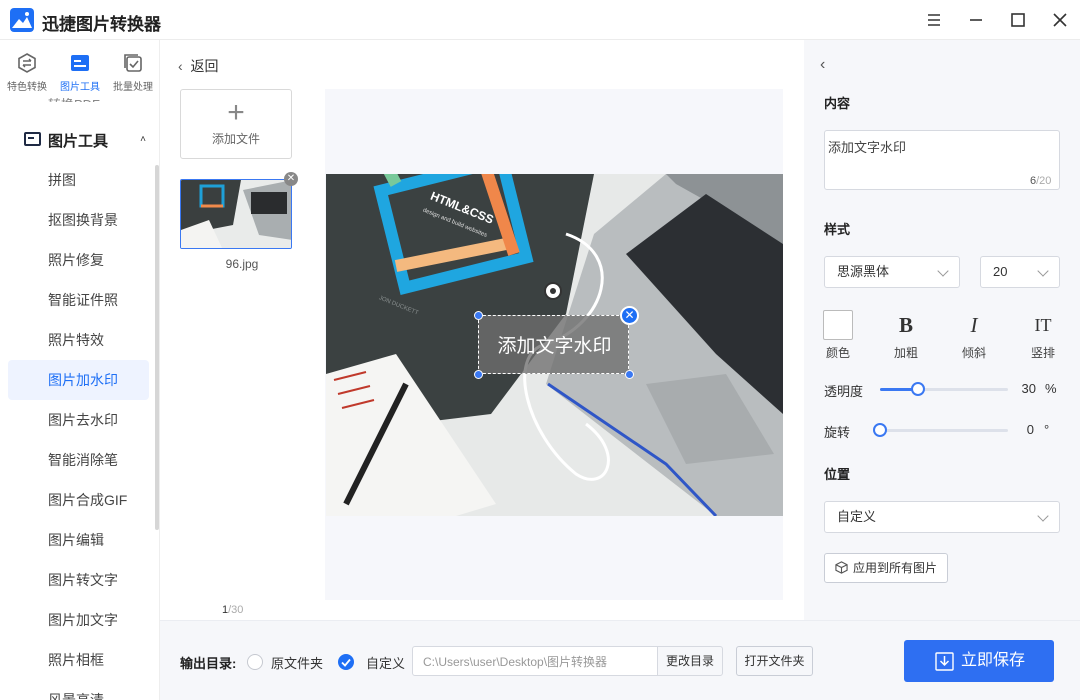 This screenshot has height=700, width=1080. Describe the element at coordinates (535, 661) in the screenshot. I see `output-path-input` at that location.